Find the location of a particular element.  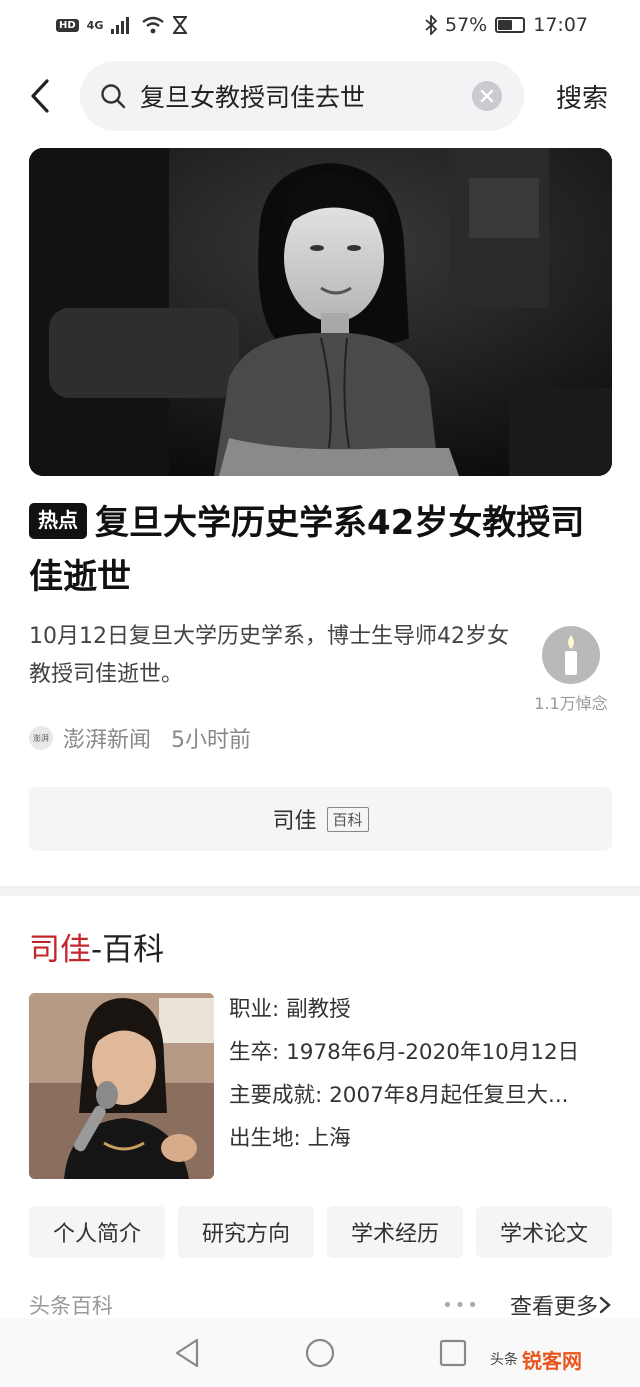

publish-time: 5小时前 is located at coordinates (211, 740).